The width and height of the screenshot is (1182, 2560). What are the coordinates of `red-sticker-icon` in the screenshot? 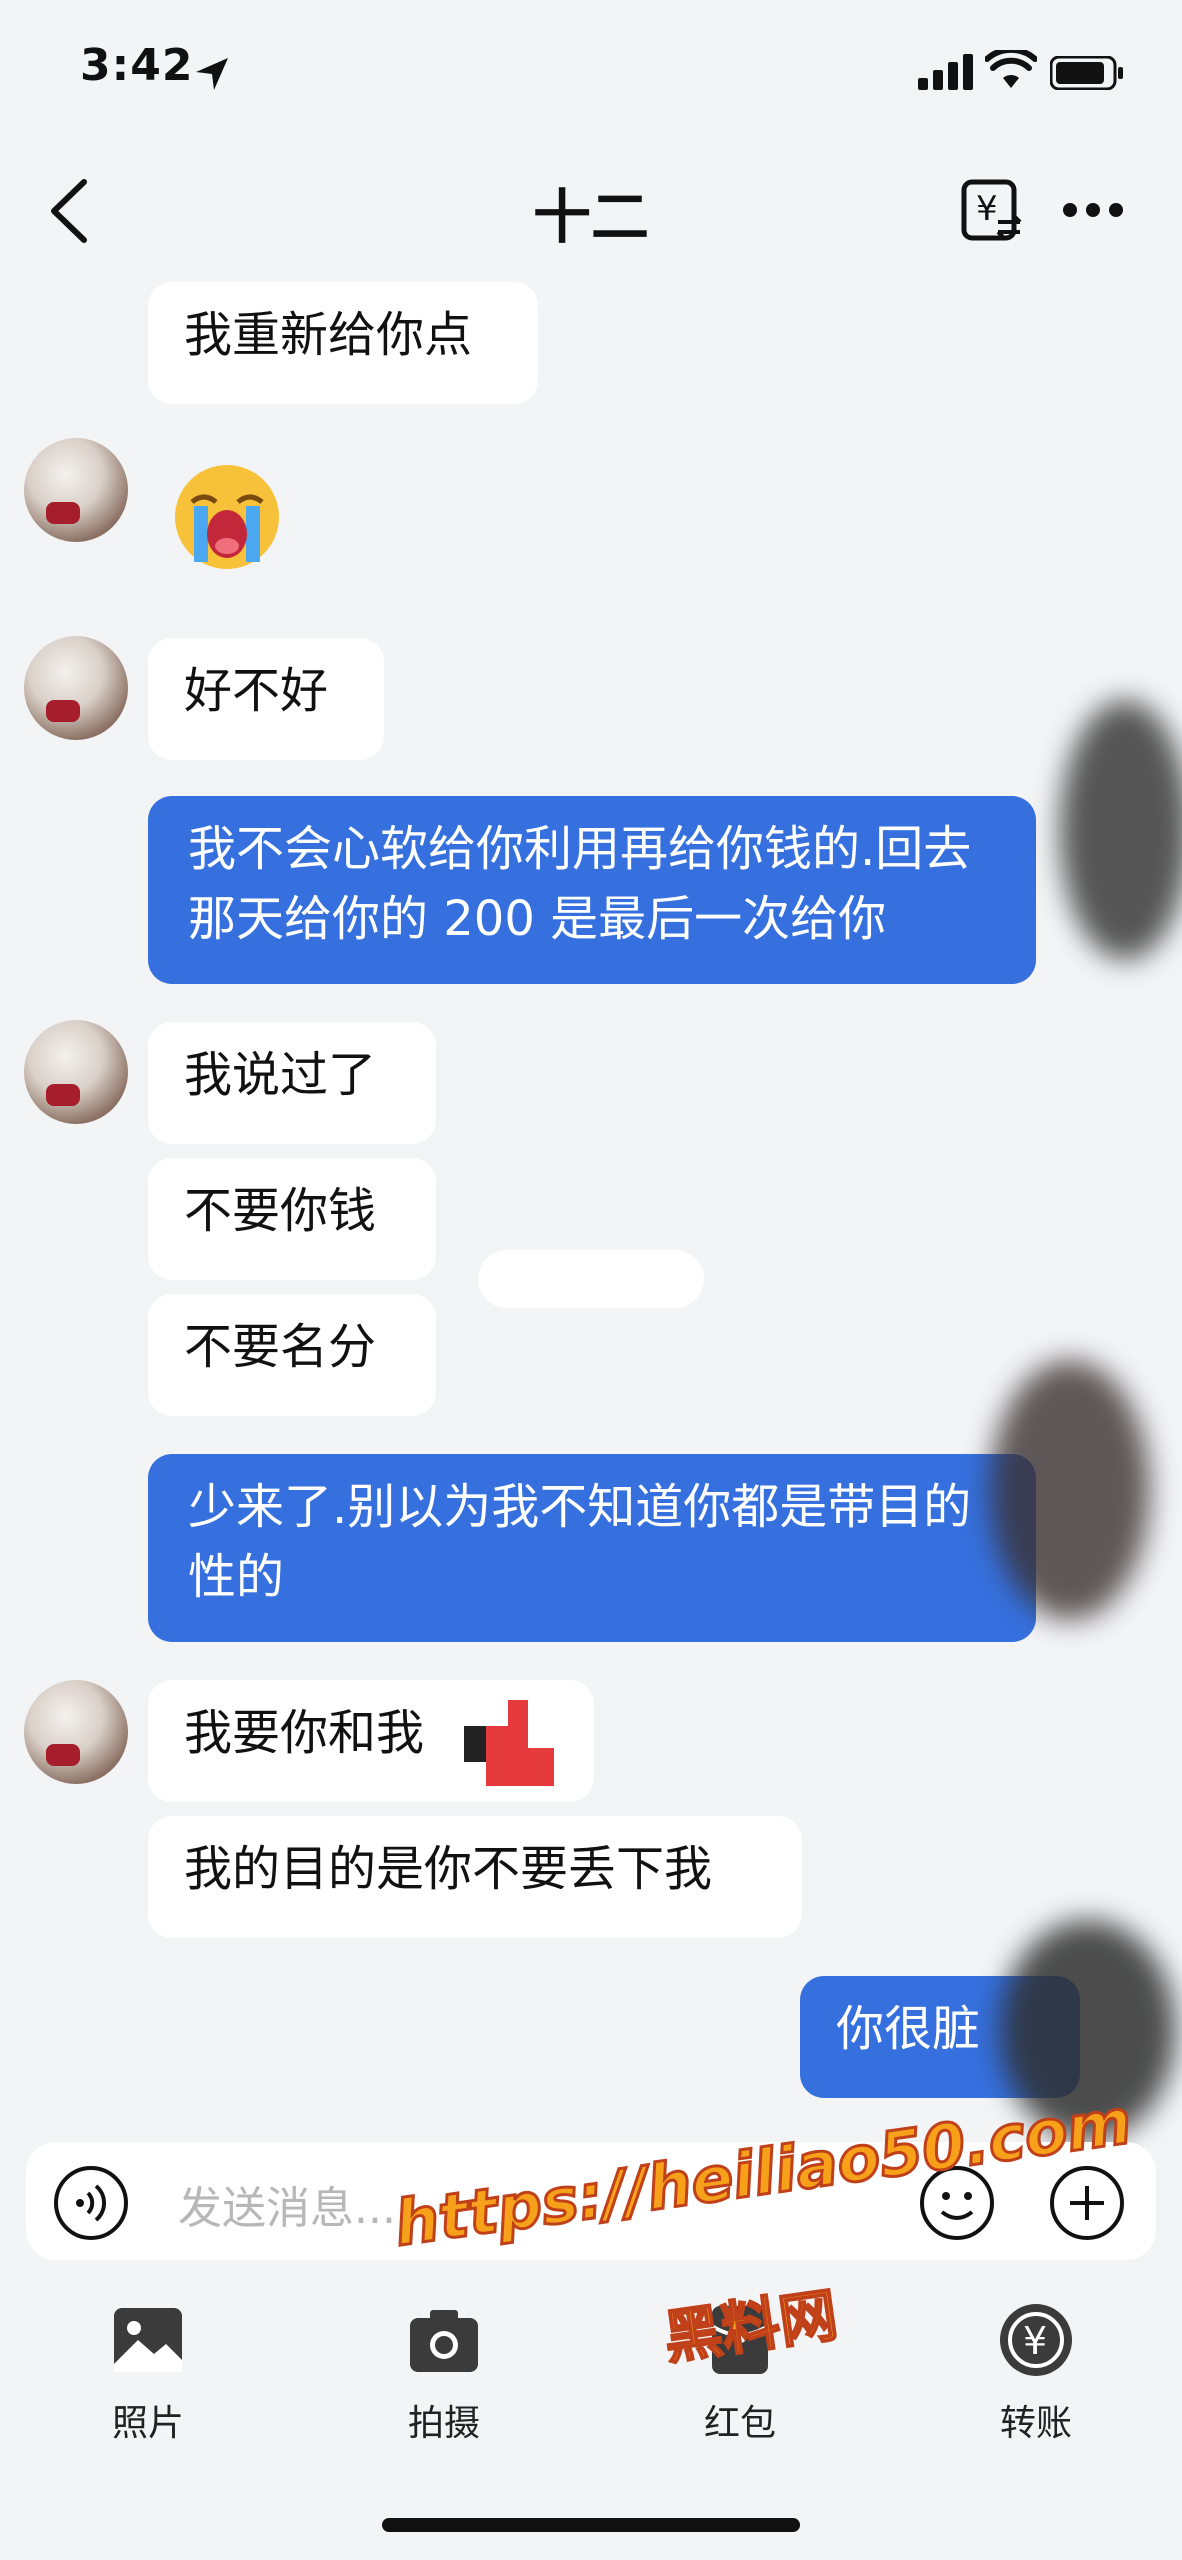 It's located at (509, 1743).